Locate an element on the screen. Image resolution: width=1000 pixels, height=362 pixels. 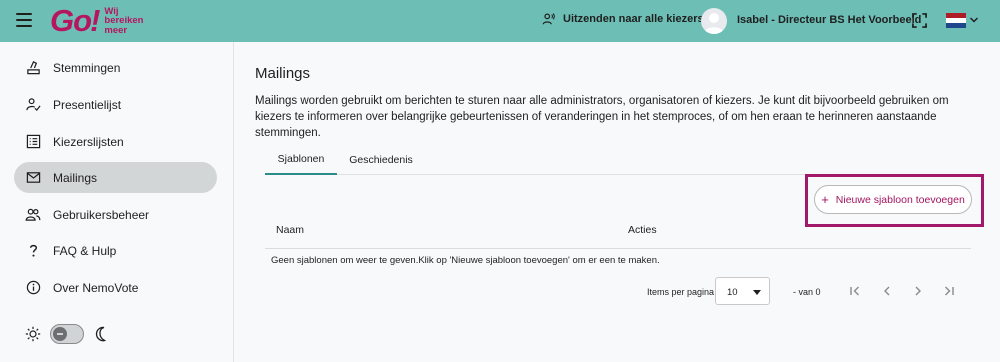
add-template-label: Nieuwe sjabloon toevoegen is located at coordinates (900, 199).